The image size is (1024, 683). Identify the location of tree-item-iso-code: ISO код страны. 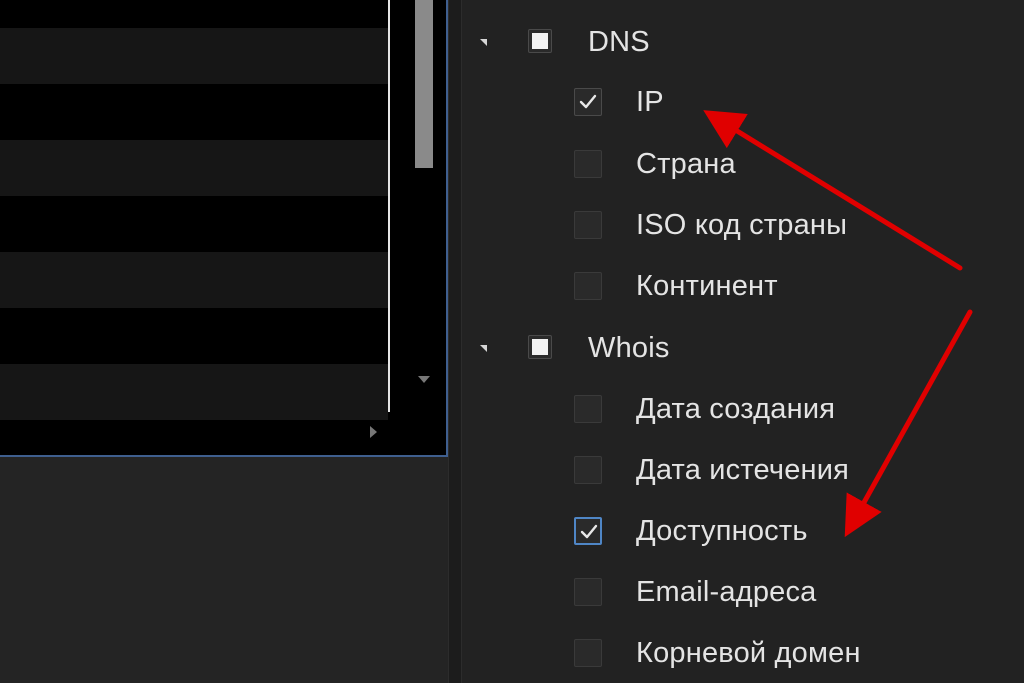
(743, 225).